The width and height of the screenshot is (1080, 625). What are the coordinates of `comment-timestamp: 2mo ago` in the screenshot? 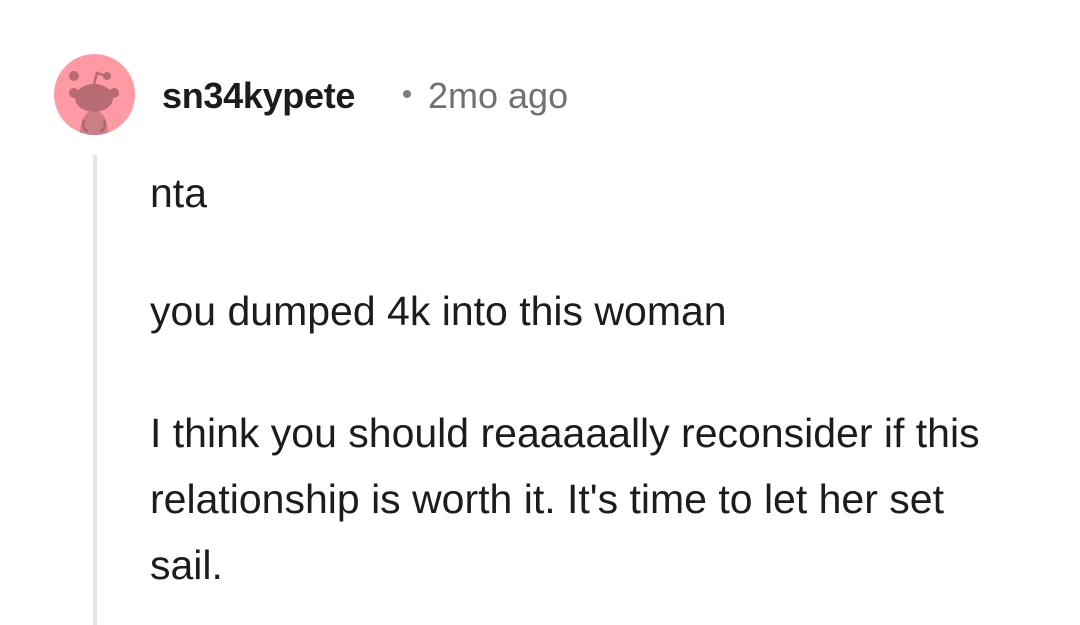 It's located at (498, 96).